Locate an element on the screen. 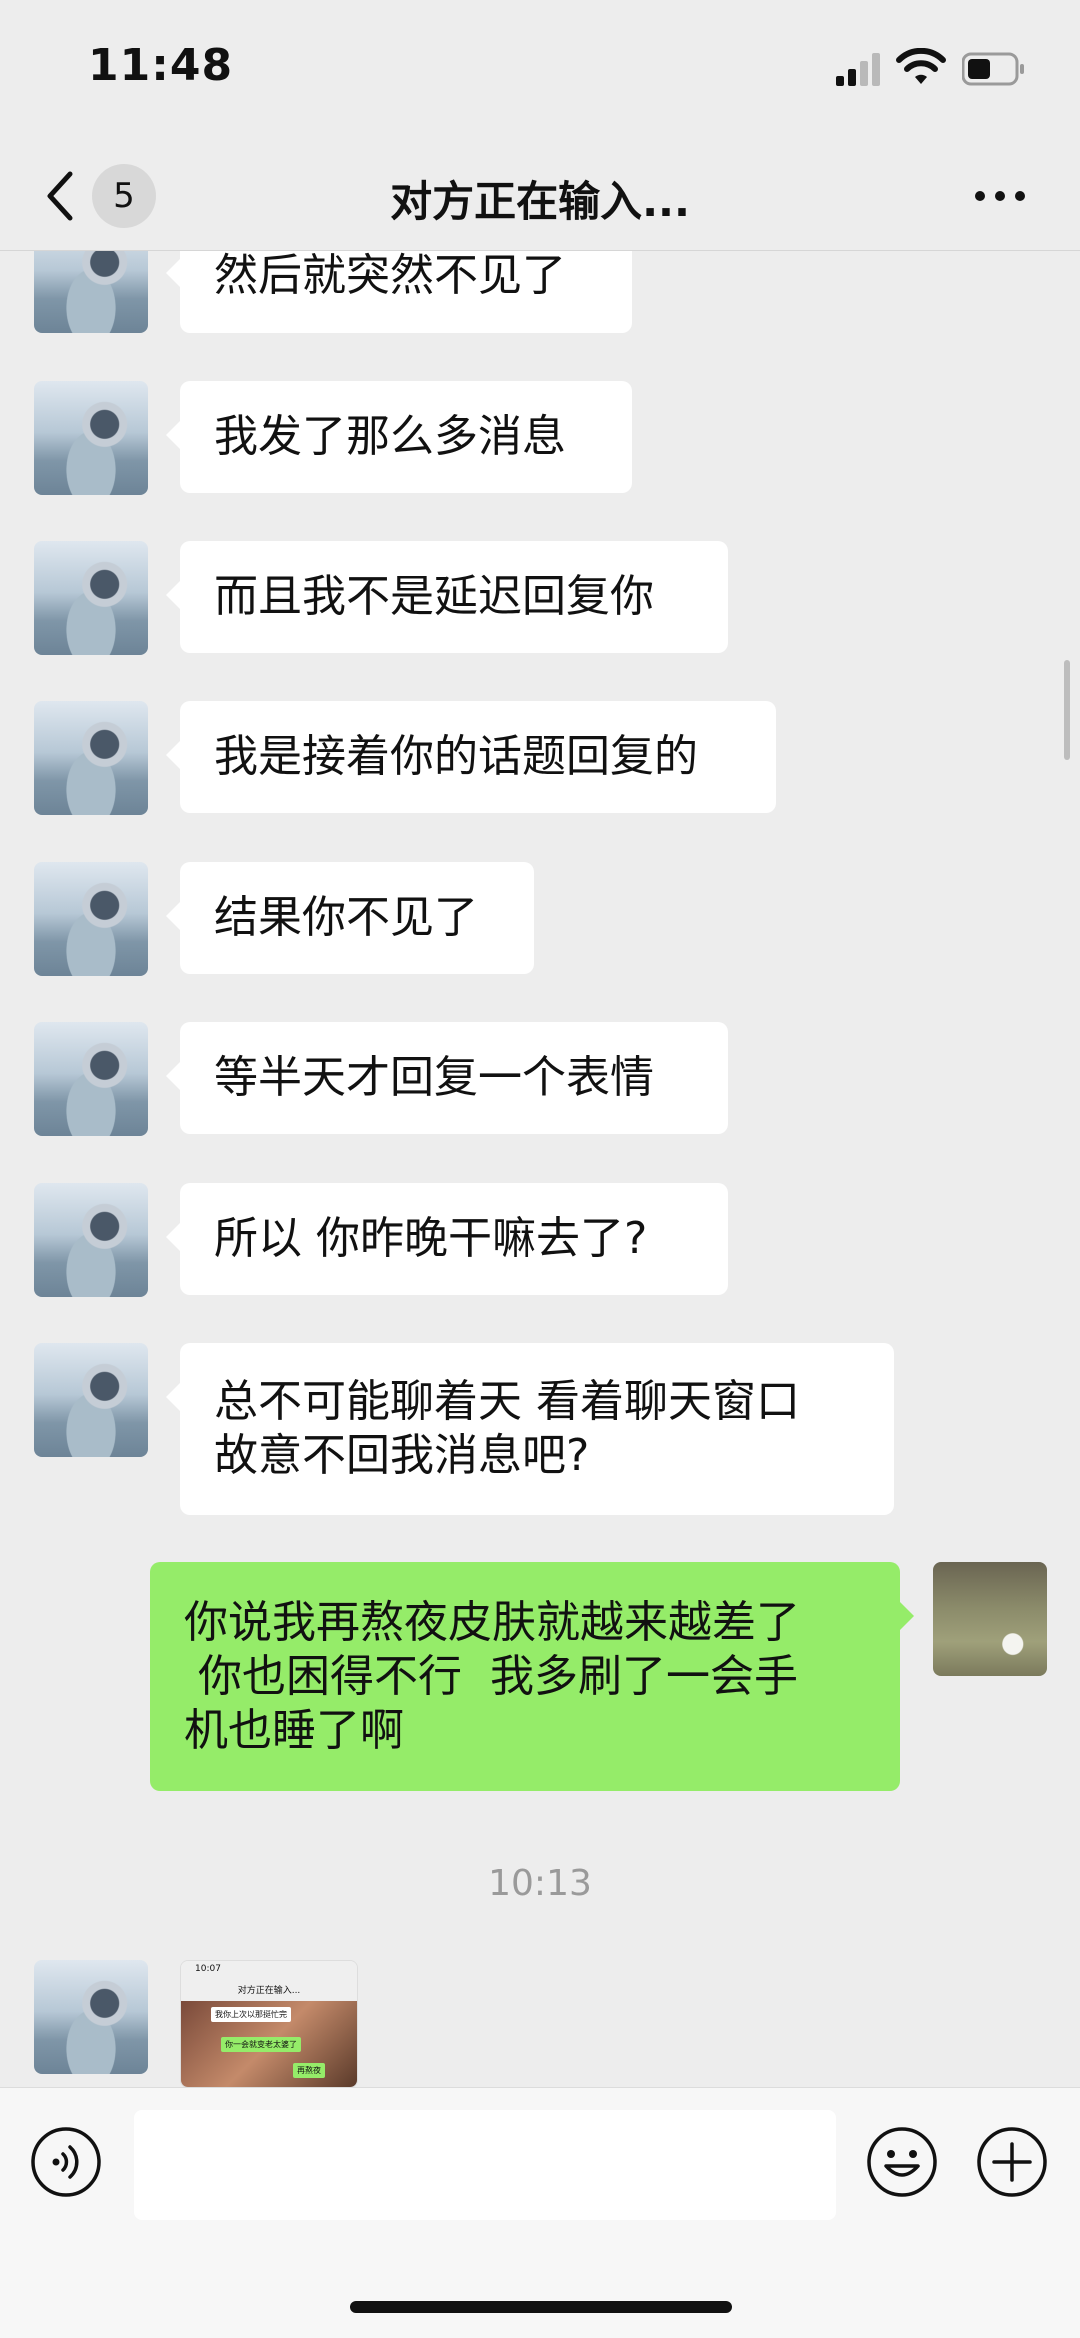  message-text: 我发了那么多消息 is located at coordinates (390, 436).